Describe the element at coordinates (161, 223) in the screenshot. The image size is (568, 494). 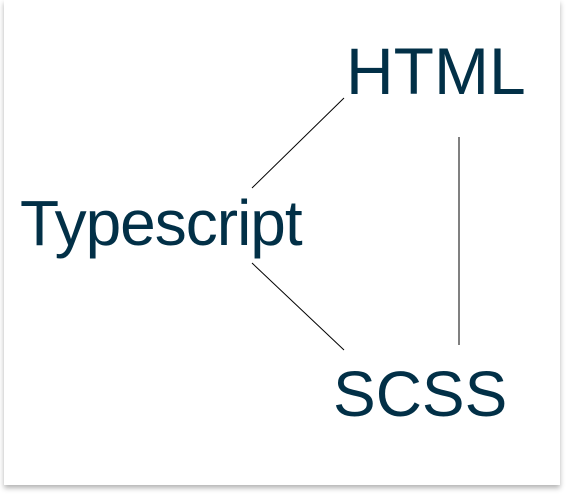
I see `node-typescript: Typescript` at that location.